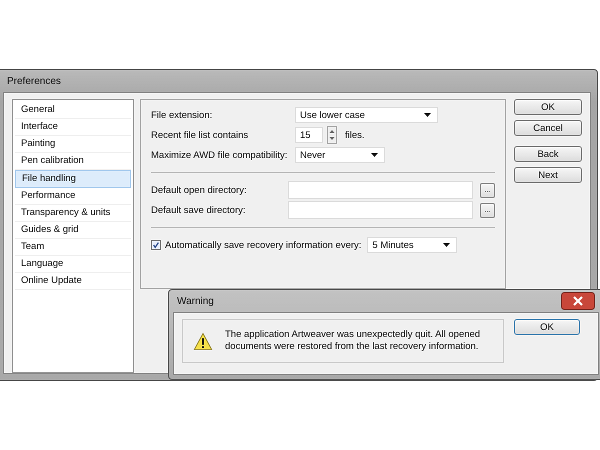 Image resolution: width=600 pixels, height=450 pixels. I want to click on checkbox, so click(156, 245).